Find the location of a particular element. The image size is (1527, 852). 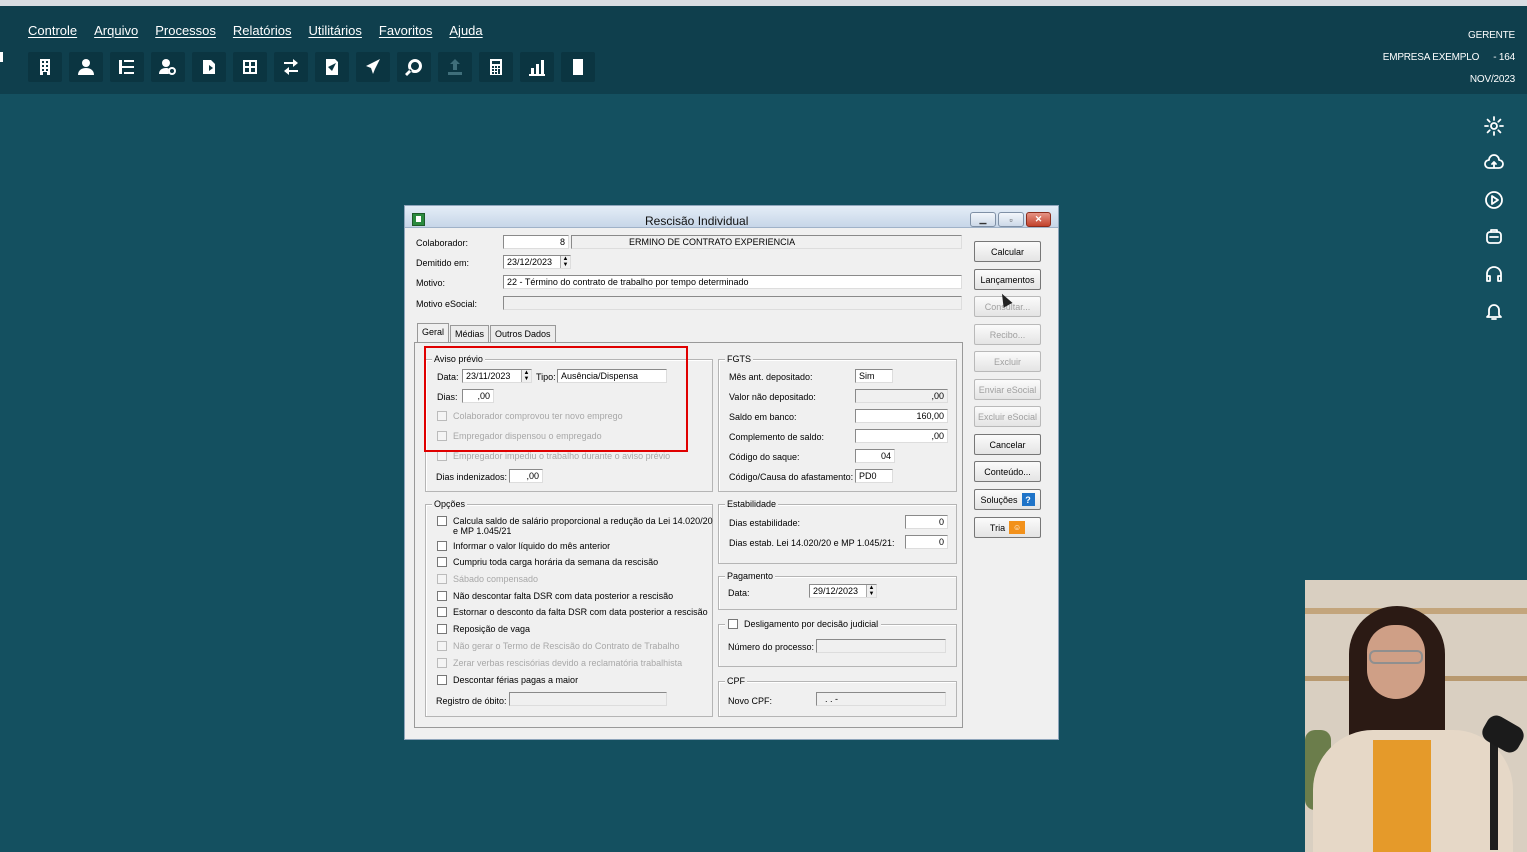

dias-estab-lei-field: 0 is located at coordinates (926, 542).